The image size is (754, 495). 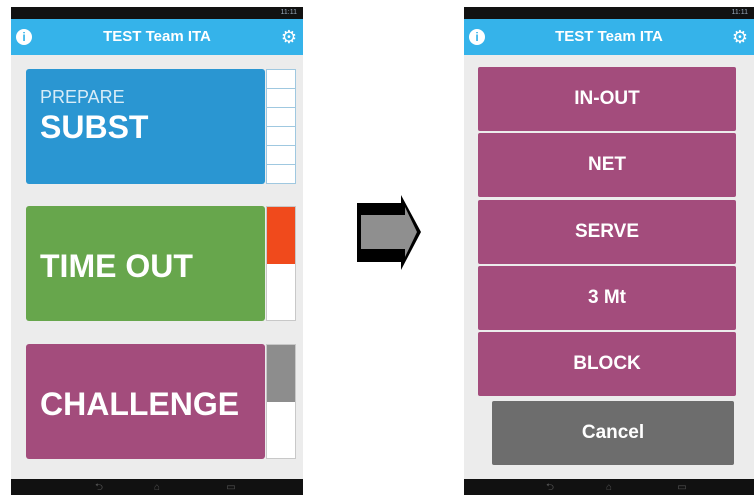 What do you see at coordinates (116, 266) in the screenshot?
I see `timeout-label: TIME OUT` at bounding box center [116, 266].